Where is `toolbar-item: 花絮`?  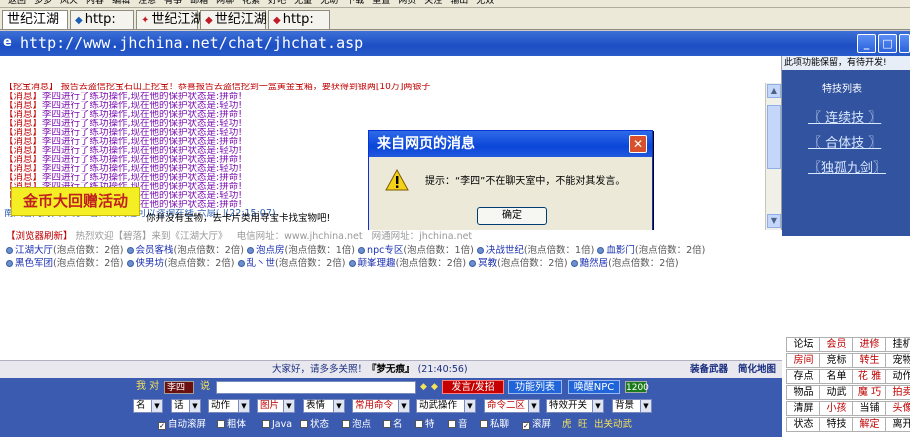 toolbar-item: 花絮 is located at coordinates (251, 3).